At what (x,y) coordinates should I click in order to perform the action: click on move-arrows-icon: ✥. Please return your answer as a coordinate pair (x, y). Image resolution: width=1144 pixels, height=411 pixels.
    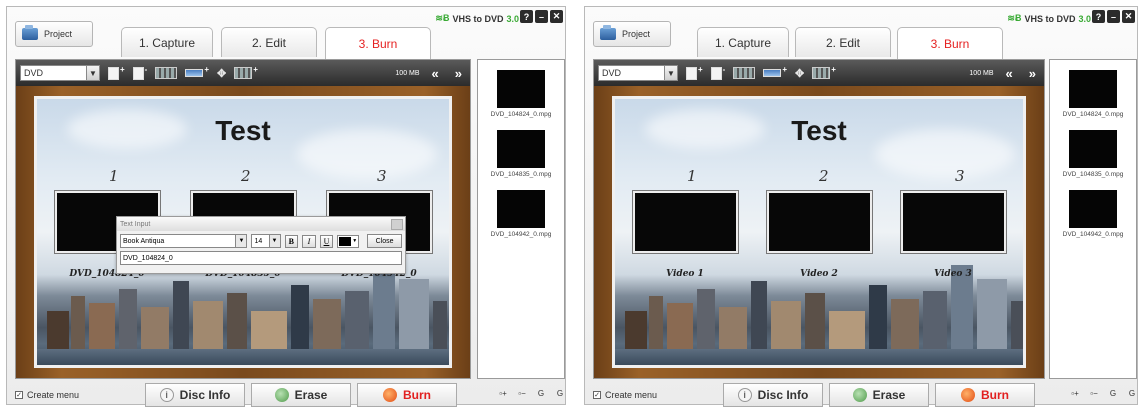
    Looking at the image, I should click on (222, 73).